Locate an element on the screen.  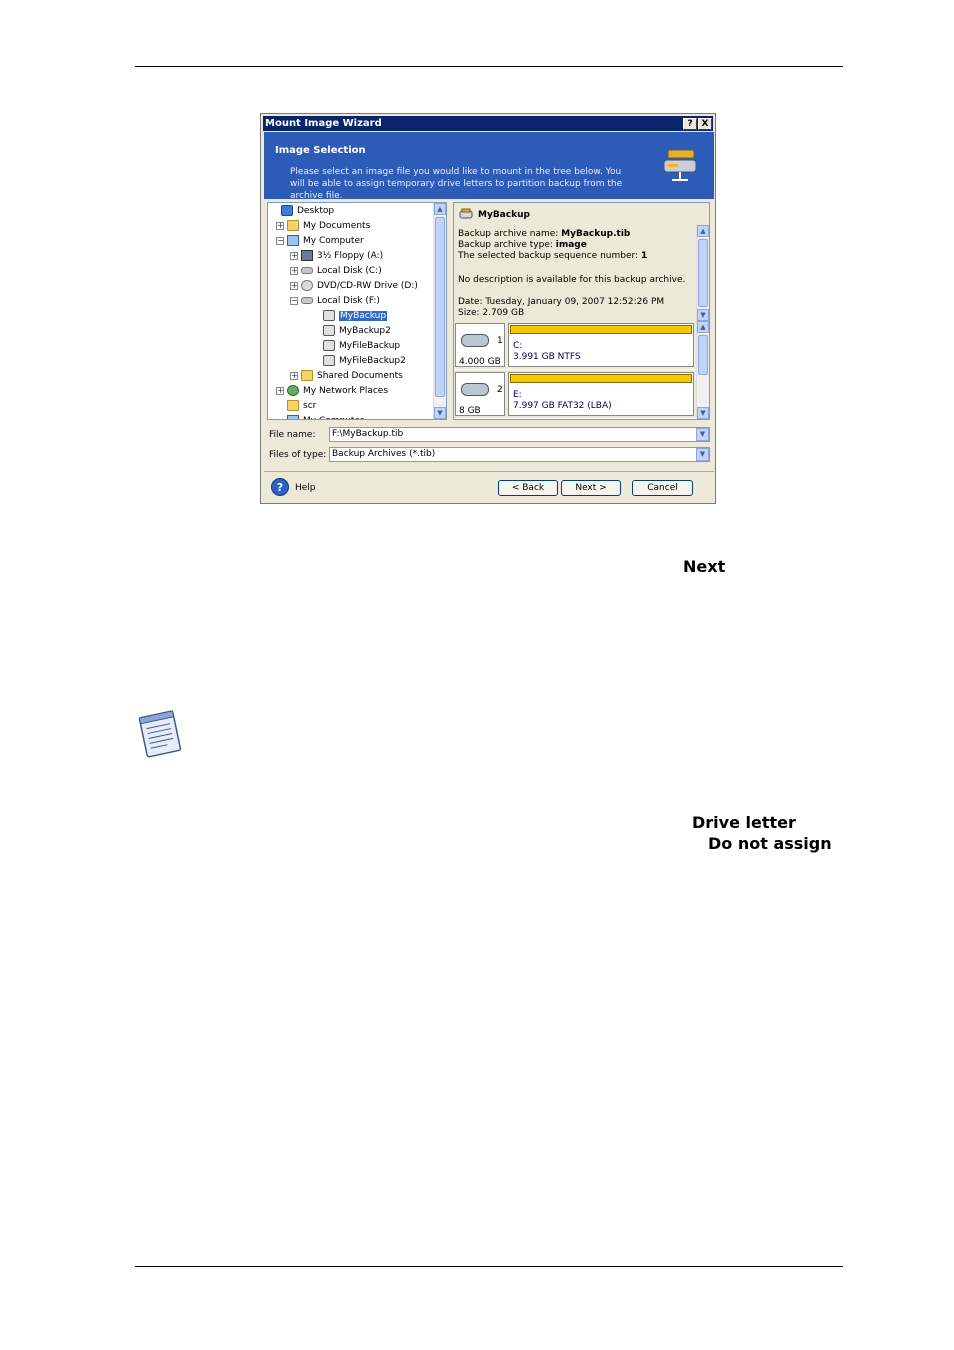
archive-name-label: Backup archive name: is located at coordinates (510, 234).